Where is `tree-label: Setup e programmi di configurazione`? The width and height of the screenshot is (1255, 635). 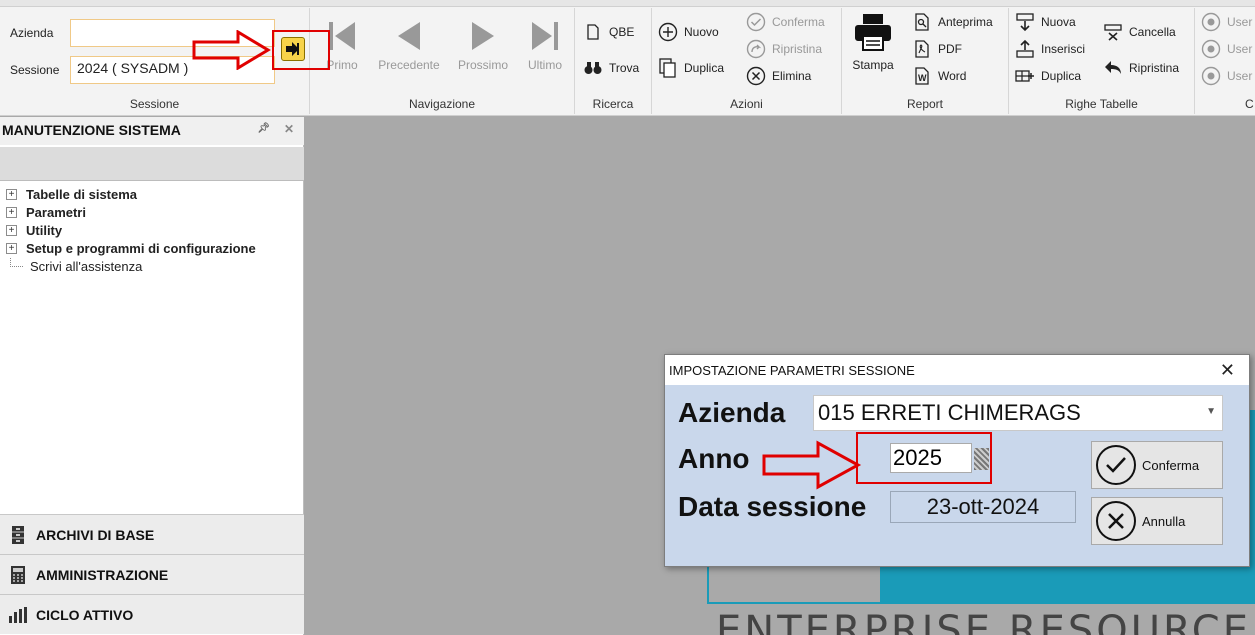
tree-label: Setup e programmi di configurazione is located at coordinates (141, 248).